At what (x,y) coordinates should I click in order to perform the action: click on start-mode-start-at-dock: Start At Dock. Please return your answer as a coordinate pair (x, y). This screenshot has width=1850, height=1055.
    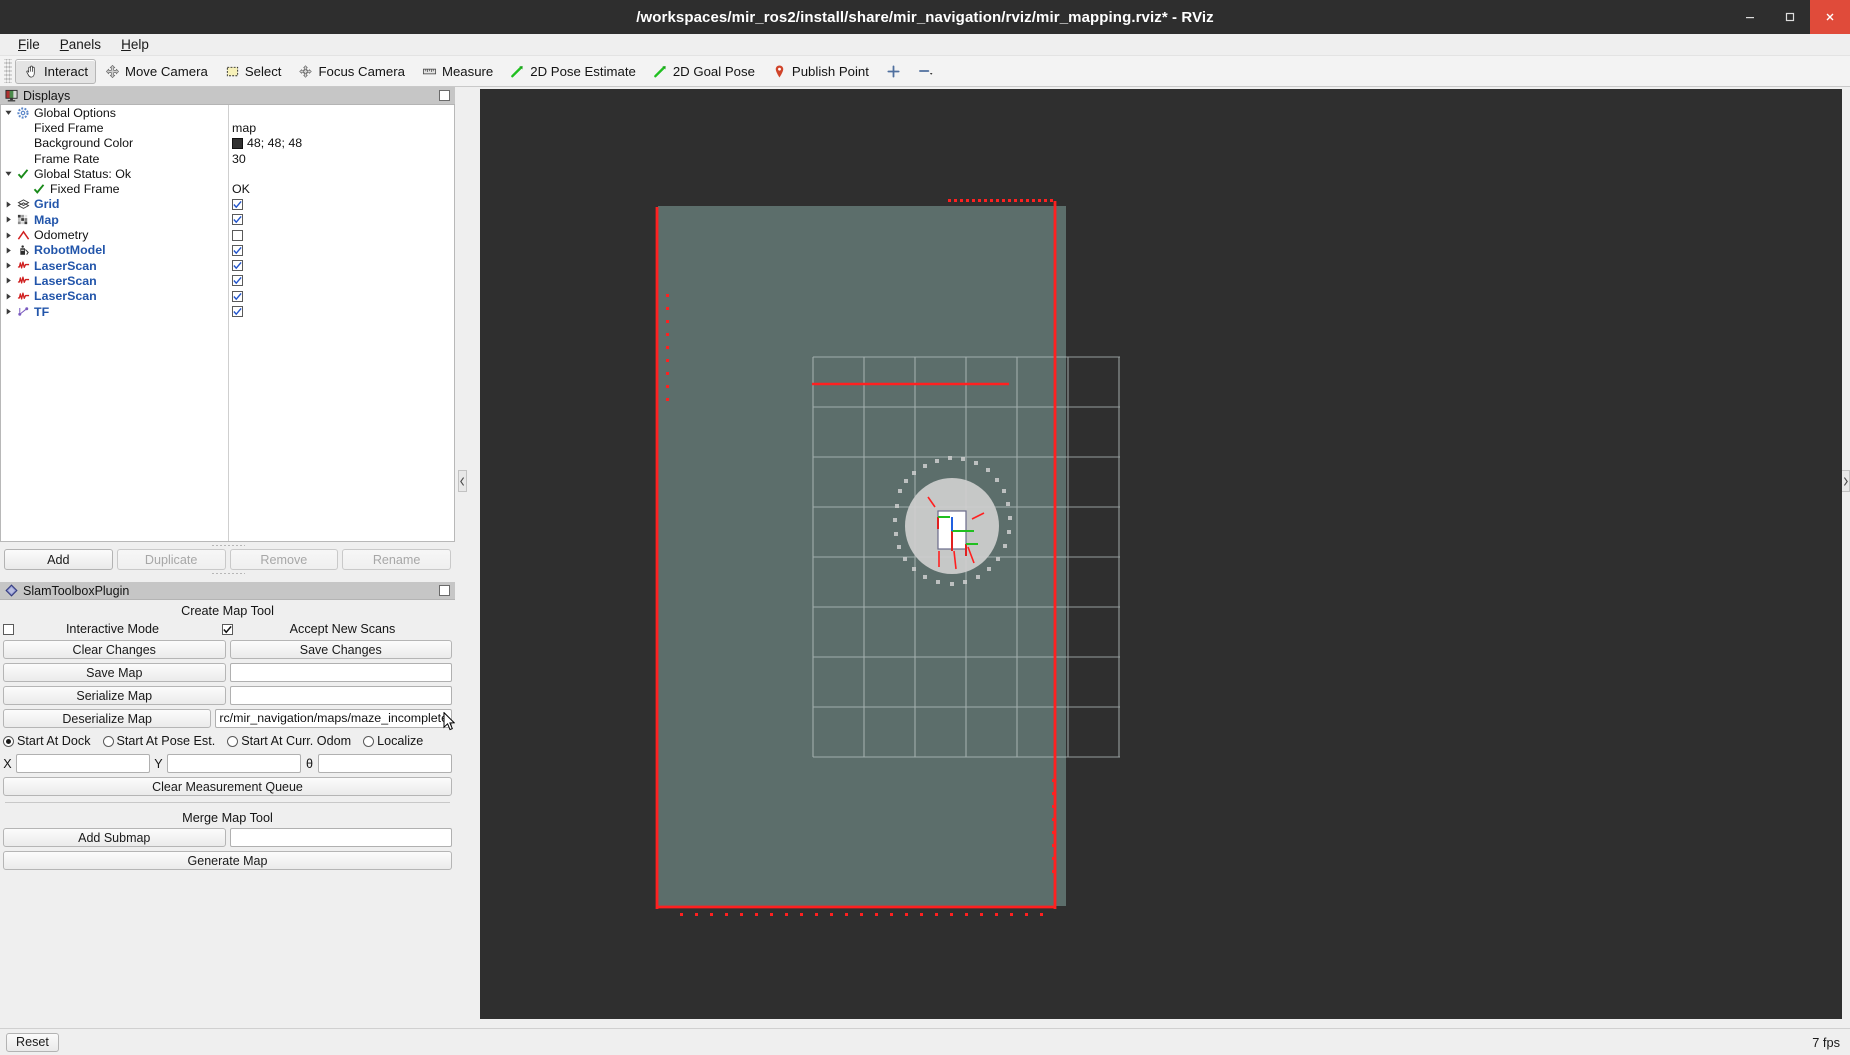
    Looking at the image, I should click on (47, 741).